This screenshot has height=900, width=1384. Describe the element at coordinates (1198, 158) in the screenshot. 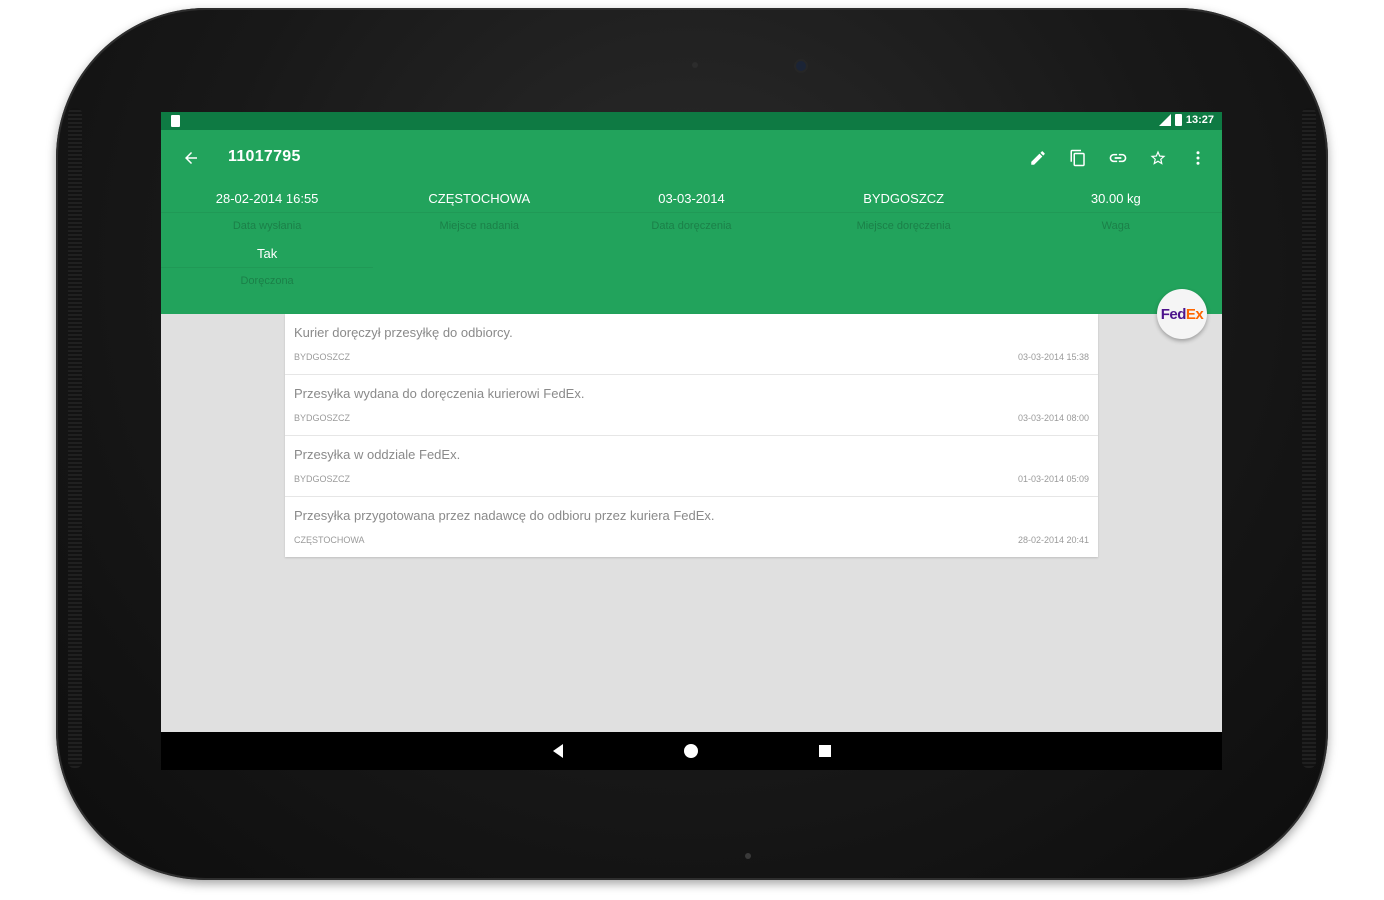

I see `more-vert-icon` at that location.